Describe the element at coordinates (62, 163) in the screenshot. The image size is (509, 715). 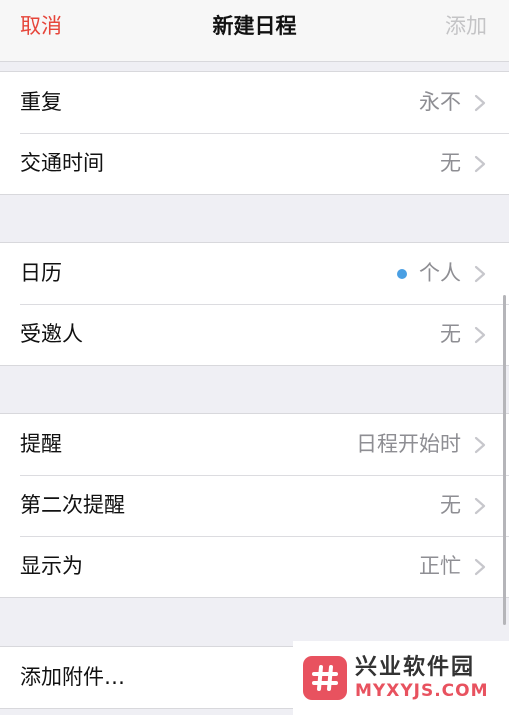
I see `travel-time-label: 交通时间` at that location.